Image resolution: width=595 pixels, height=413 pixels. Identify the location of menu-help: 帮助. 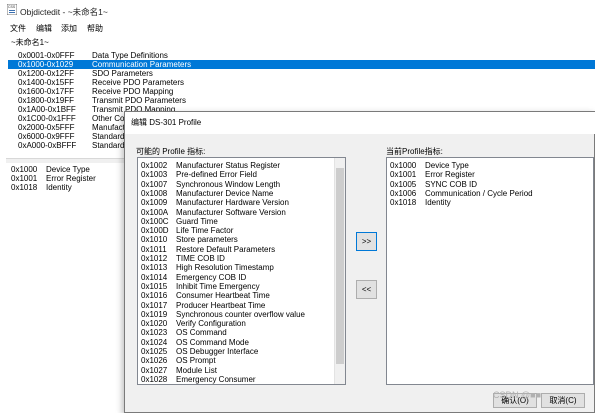
(95, 28).